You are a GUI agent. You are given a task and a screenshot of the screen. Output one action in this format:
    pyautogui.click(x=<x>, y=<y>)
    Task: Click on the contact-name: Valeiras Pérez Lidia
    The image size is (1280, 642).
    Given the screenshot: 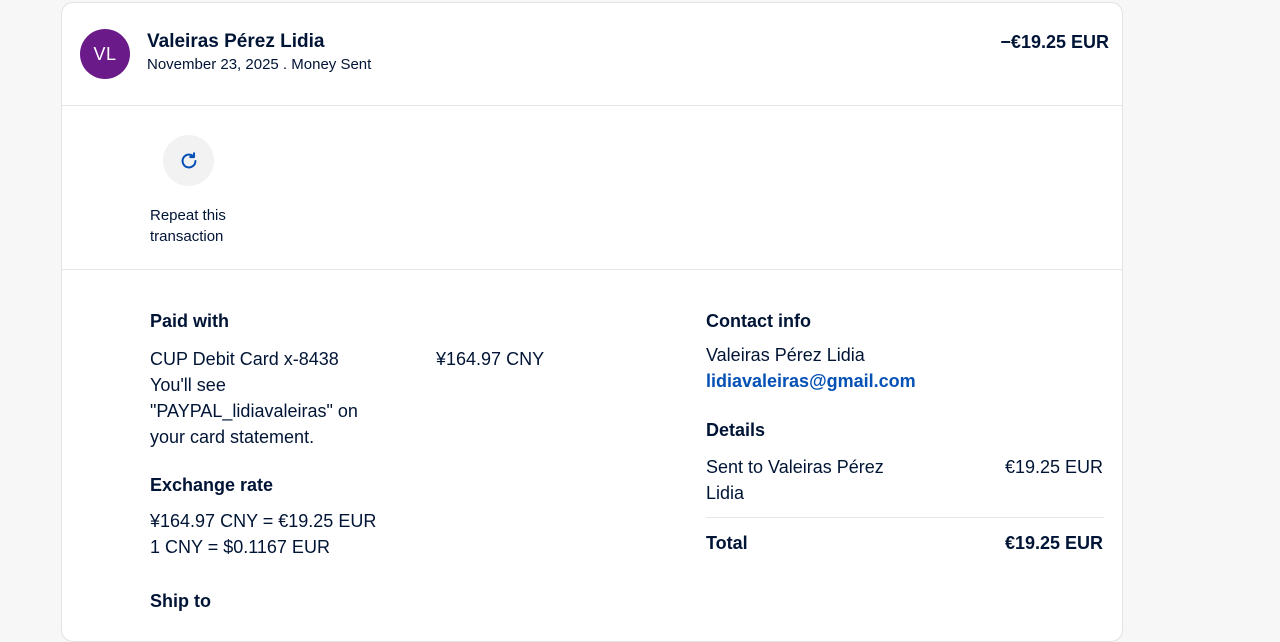 What is the action you would take?
    pyautogui.click(x=785, y=355)
    